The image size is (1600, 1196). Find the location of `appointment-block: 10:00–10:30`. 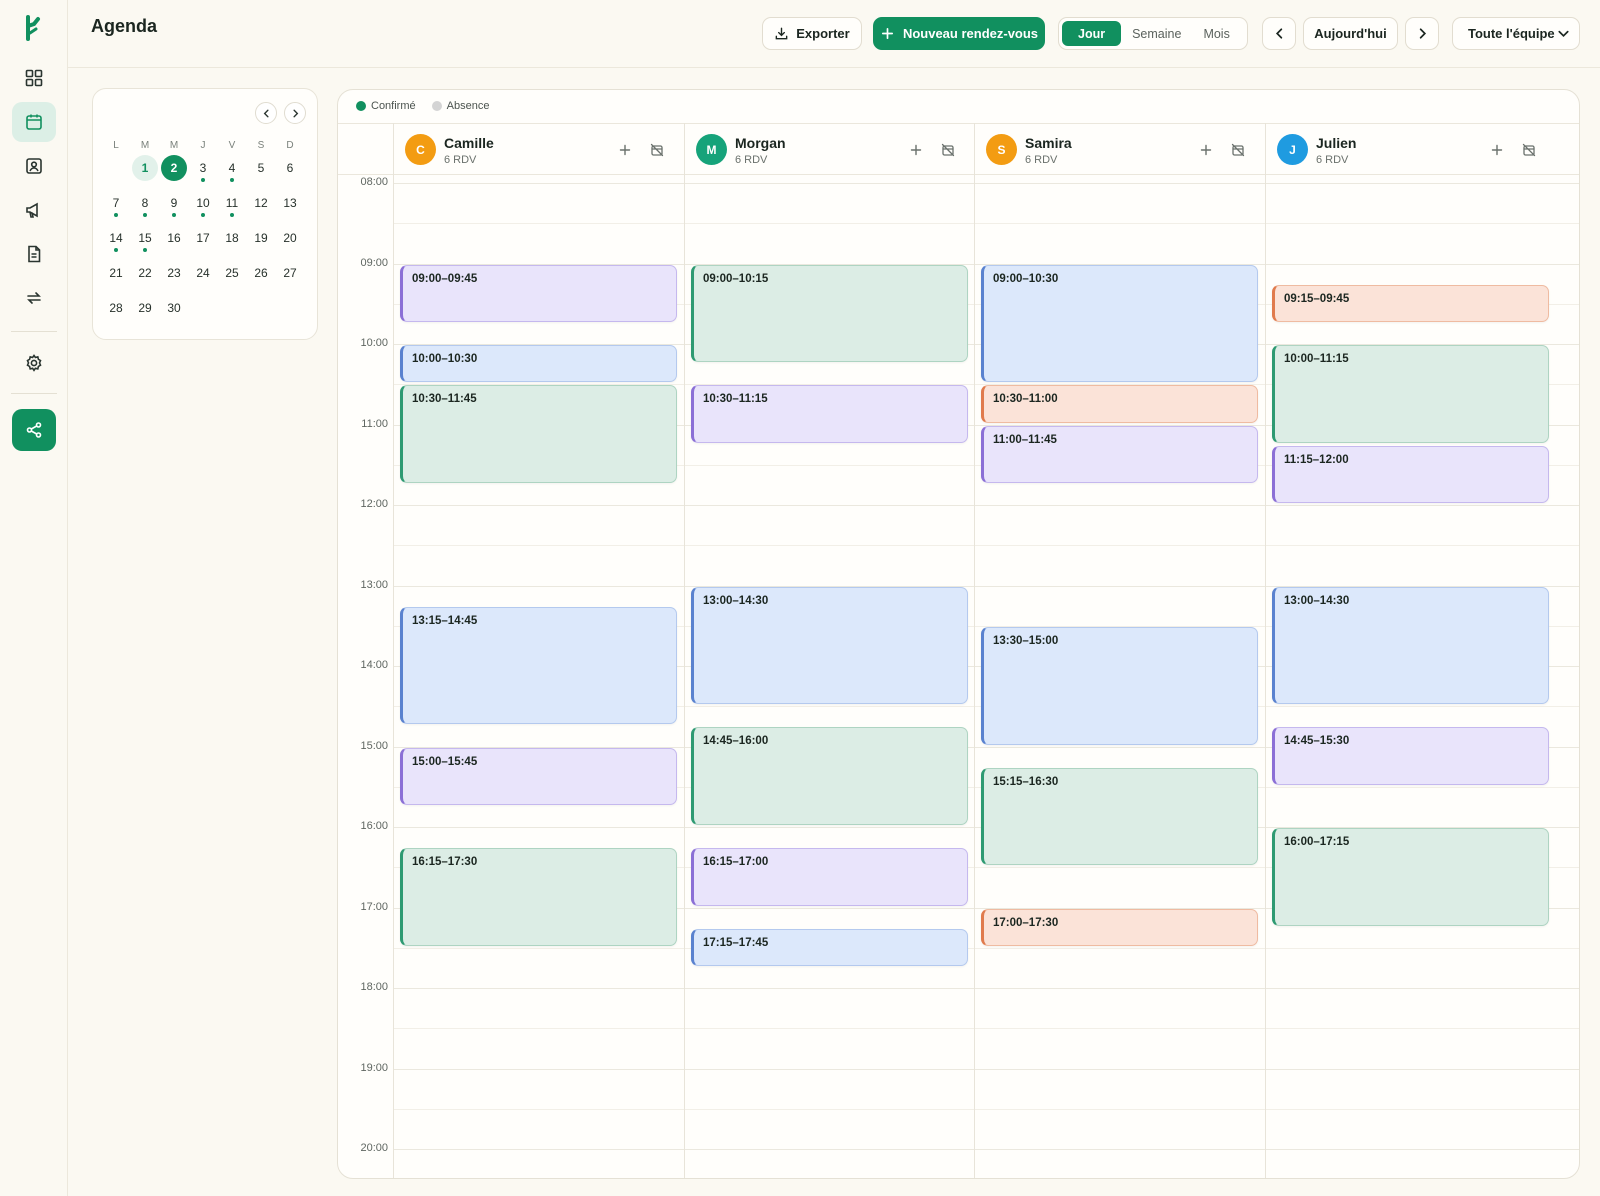

appointment-block: 10:00–10:30 is located at coordinates (538, 364).